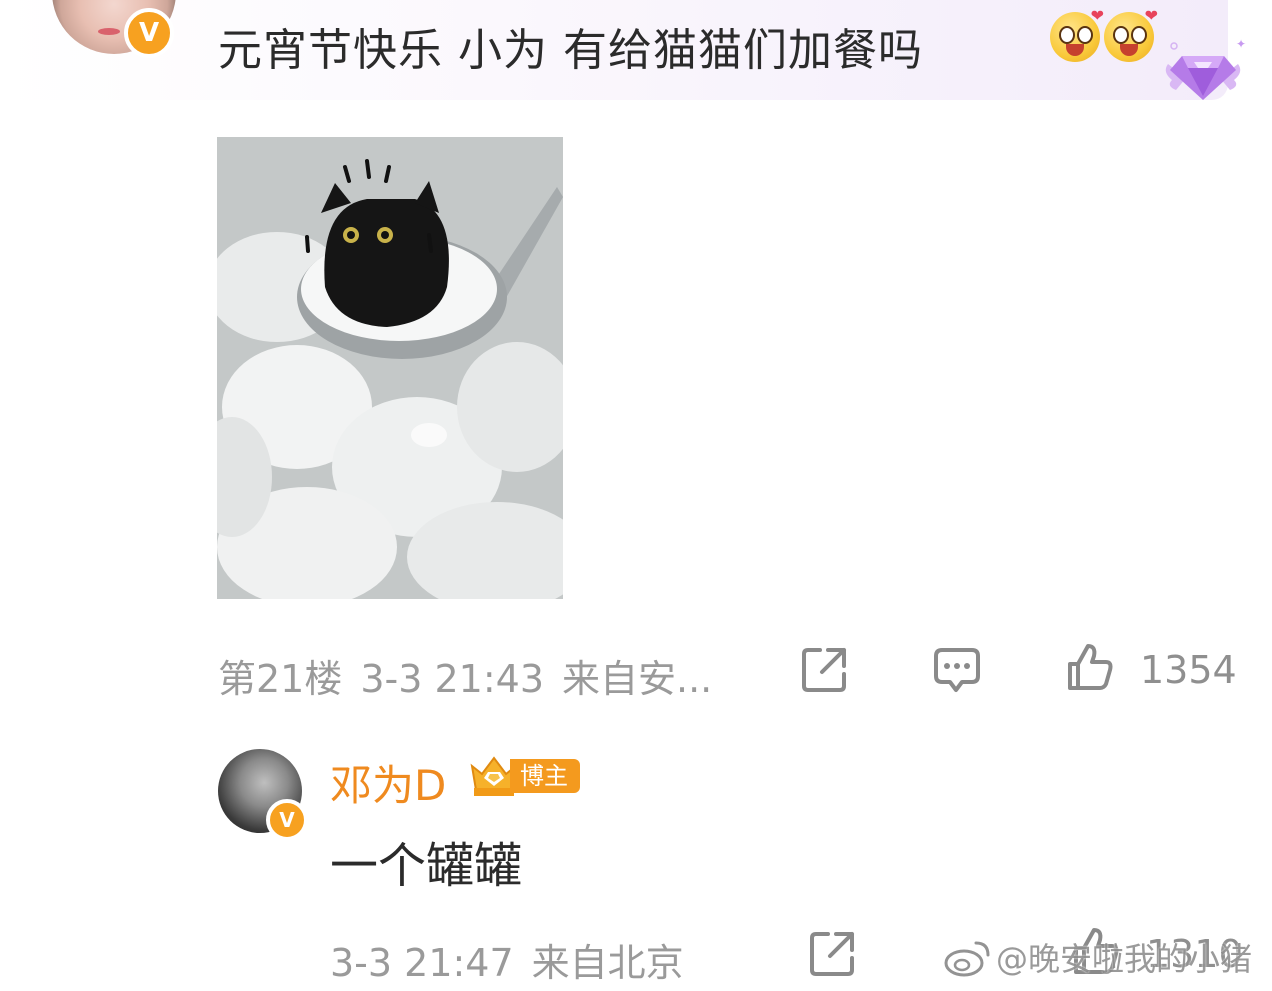  Describe the element at coordinates (109, 31) in the screenshot. I see `avatar-detail` at that location.